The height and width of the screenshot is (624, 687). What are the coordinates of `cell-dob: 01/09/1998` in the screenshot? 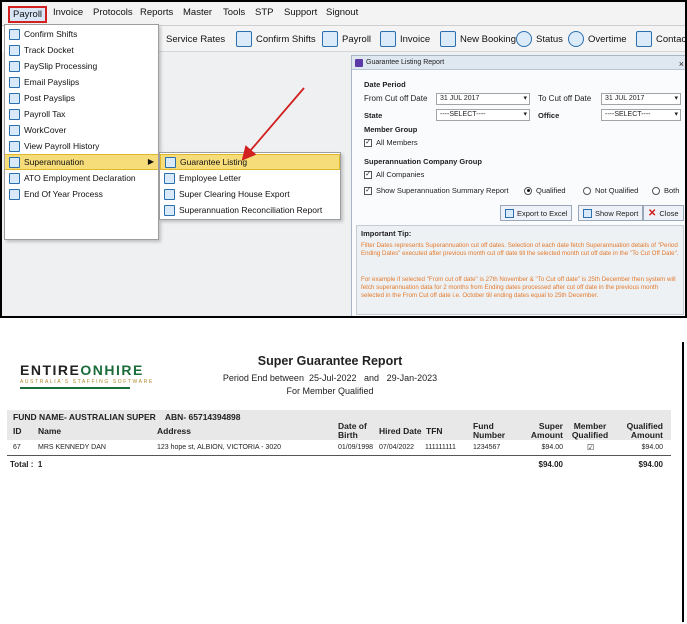 It's located at (356, 447).